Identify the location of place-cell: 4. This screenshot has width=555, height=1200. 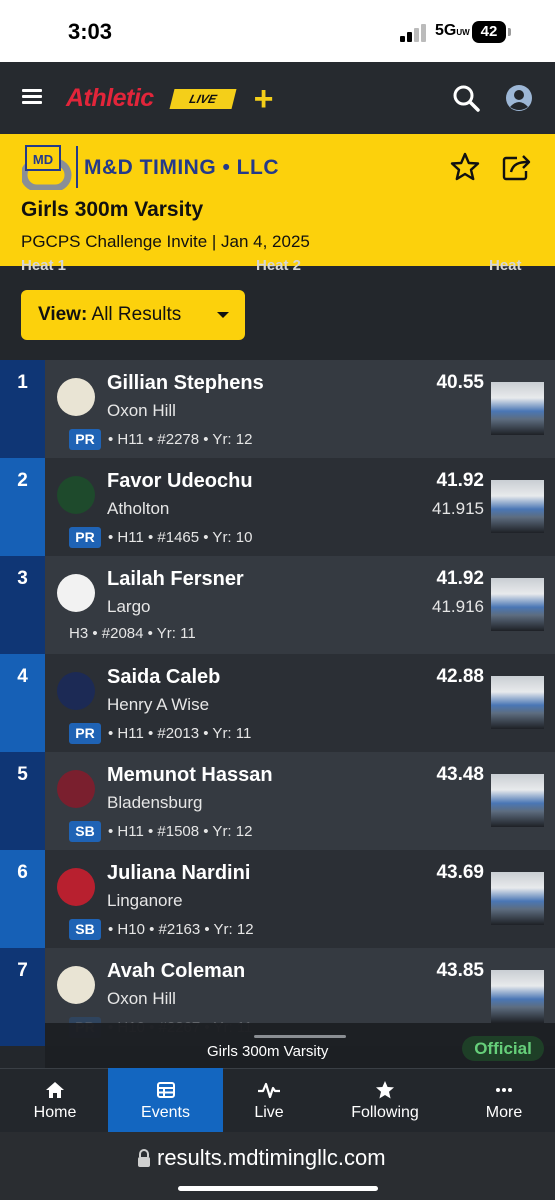
(22, 703).